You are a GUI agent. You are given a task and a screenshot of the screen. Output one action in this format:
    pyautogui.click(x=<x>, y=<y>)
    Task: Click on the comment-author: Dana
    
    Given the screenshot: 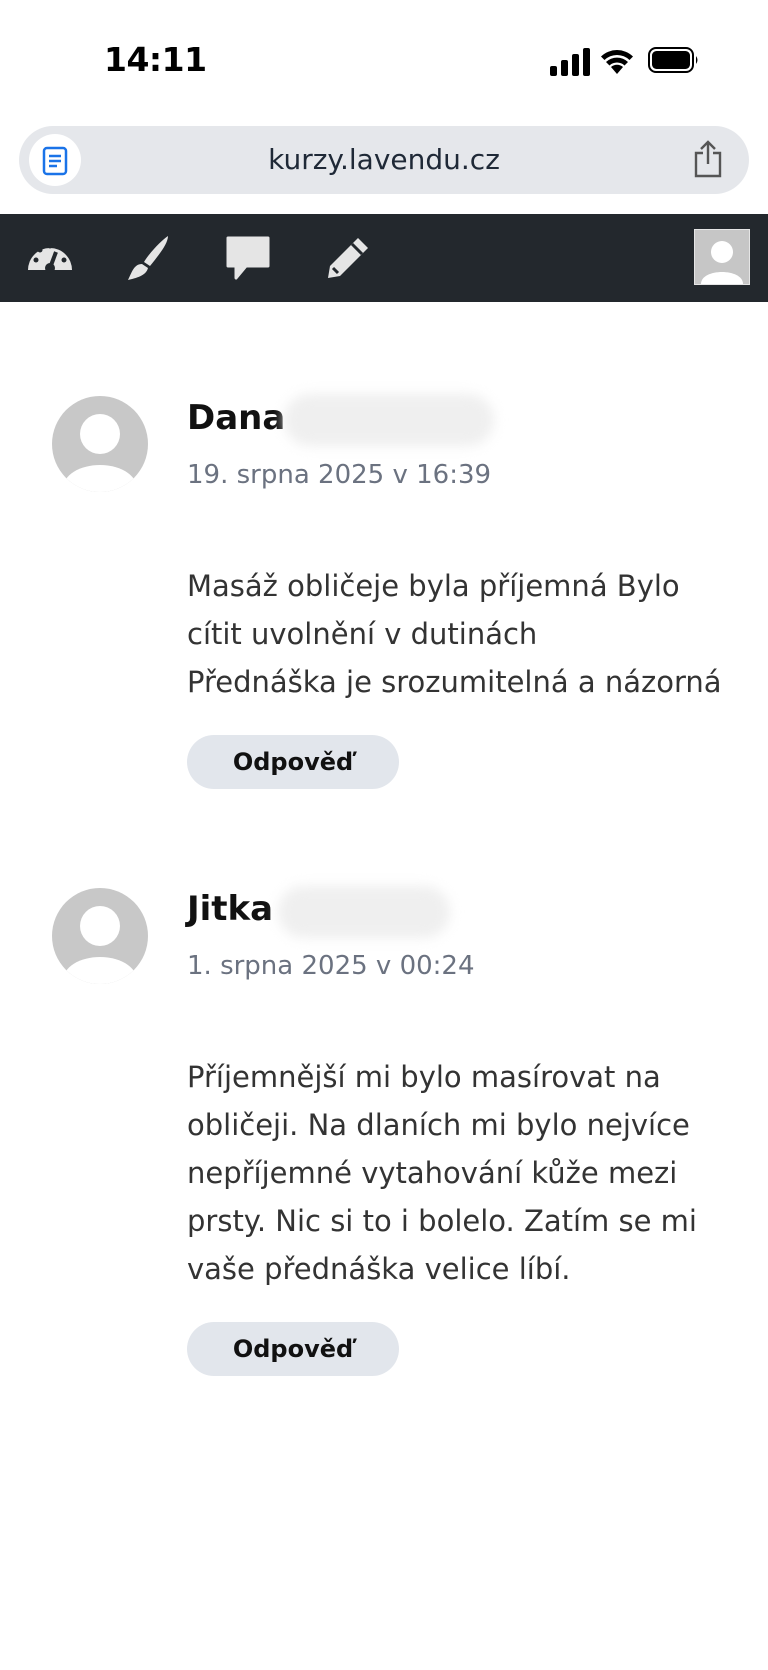 What is the action you would take?
    pyautogui.click(x=236, y=418)
    